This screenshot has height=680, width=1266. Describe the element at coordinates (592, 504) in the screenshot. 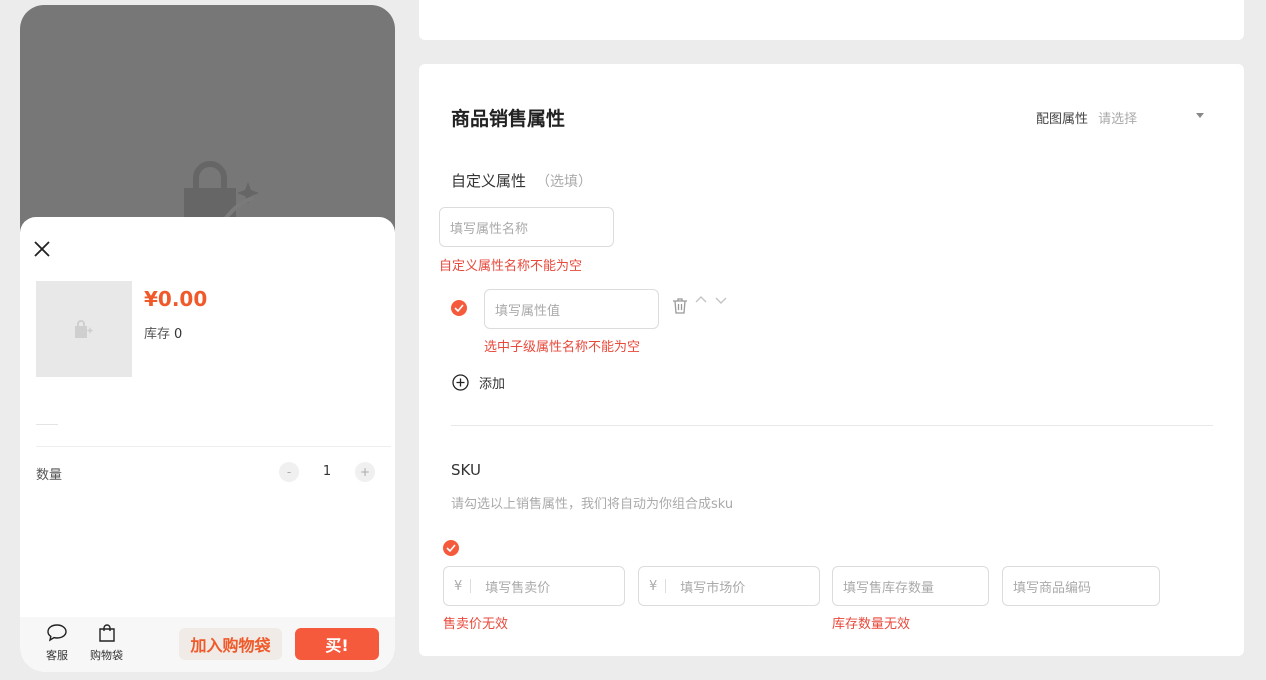

I see `sku-hint: 请勾选以上销售属性，我们将自动为你组合成sku` at that location.